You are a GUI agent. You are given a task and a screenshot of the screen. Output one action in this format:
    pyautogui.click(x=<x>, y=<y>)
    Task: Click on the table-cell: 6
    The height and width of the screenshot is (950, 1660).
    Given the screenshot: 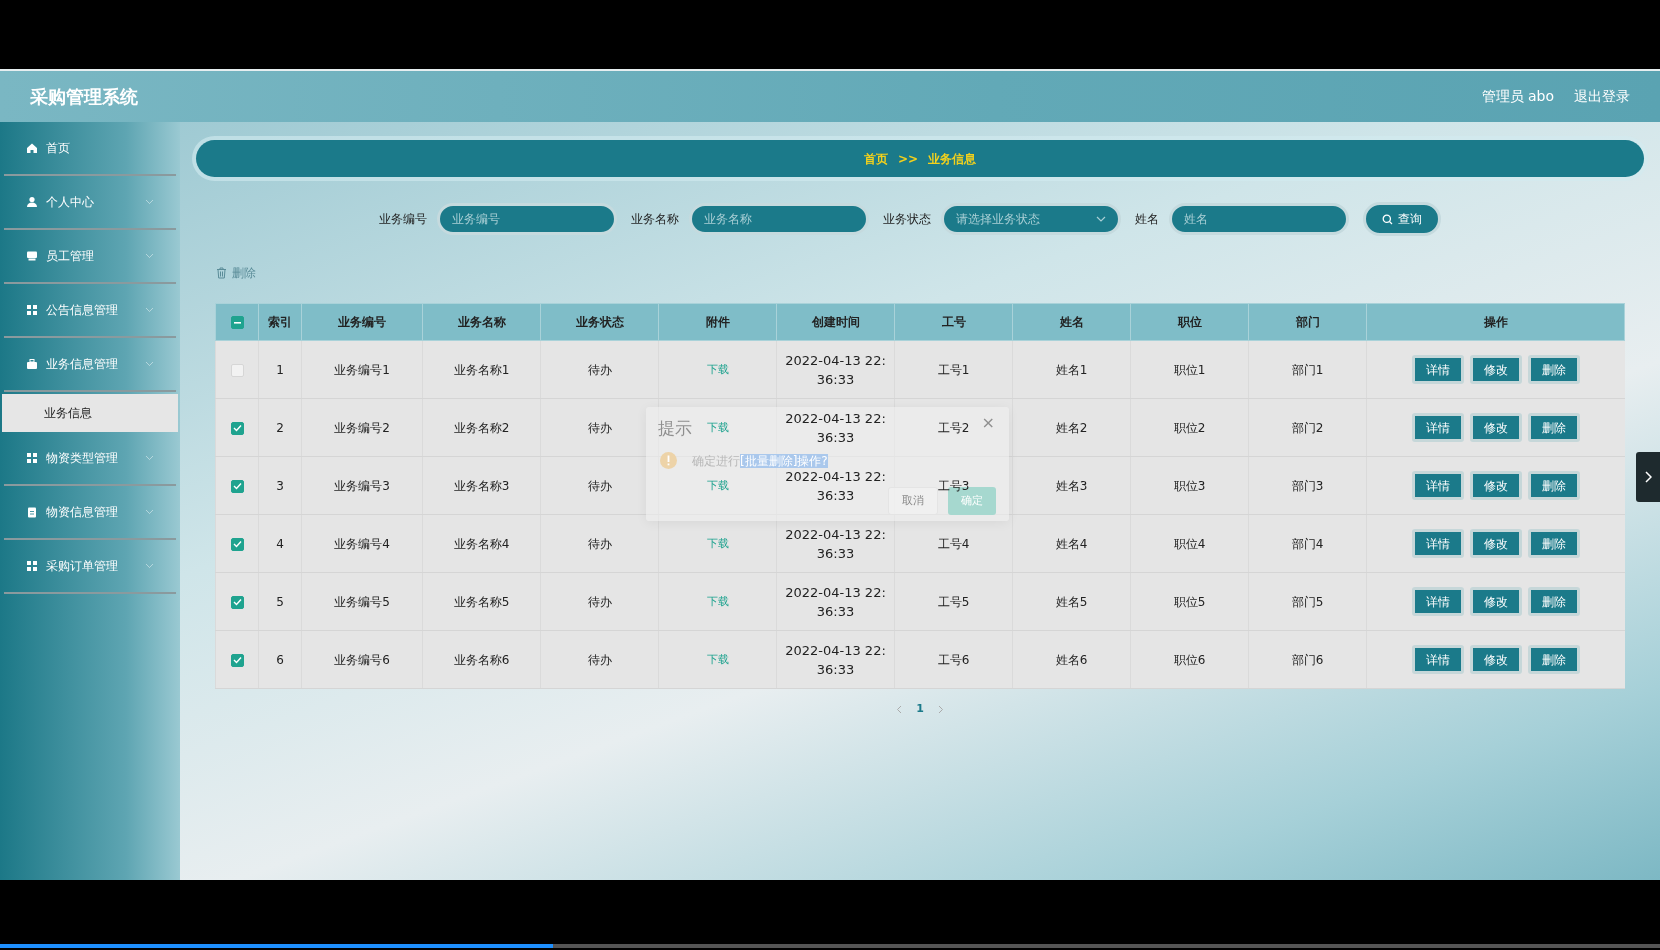 What is the action you would take?
    pyautogui.click(x=280, y=659)
    